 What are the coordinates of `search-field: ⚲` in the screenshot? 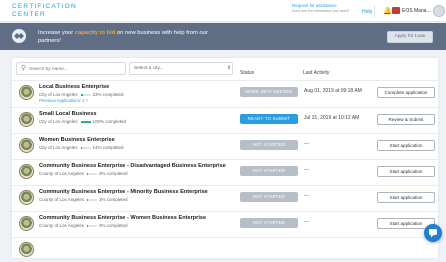 It's located at (71, 68).